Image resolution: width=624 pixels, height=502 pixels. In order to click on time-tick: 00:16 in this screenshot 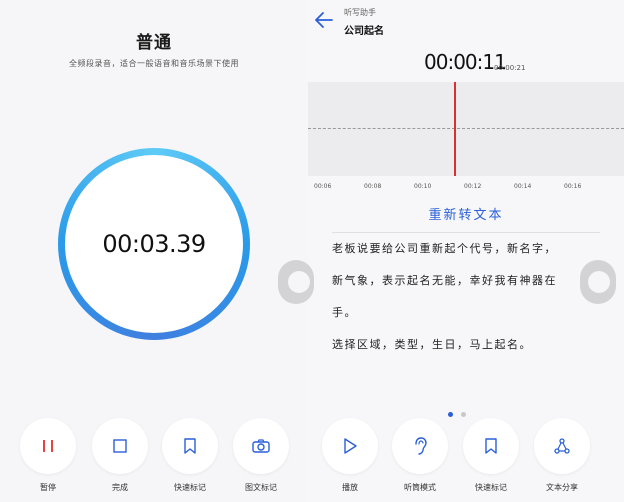, I will do `click(573, 186)`.